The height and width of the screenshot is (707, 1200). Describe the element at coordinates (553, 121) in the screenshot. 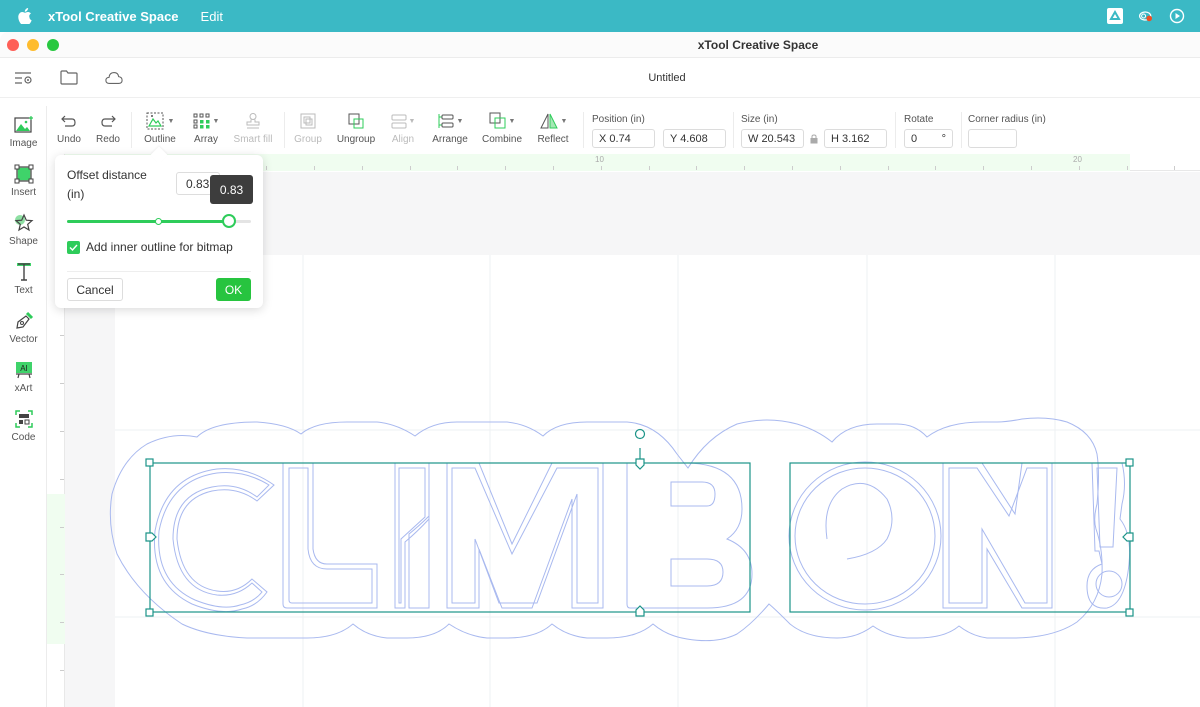

I see `reflect-icon: ▼` at that location.